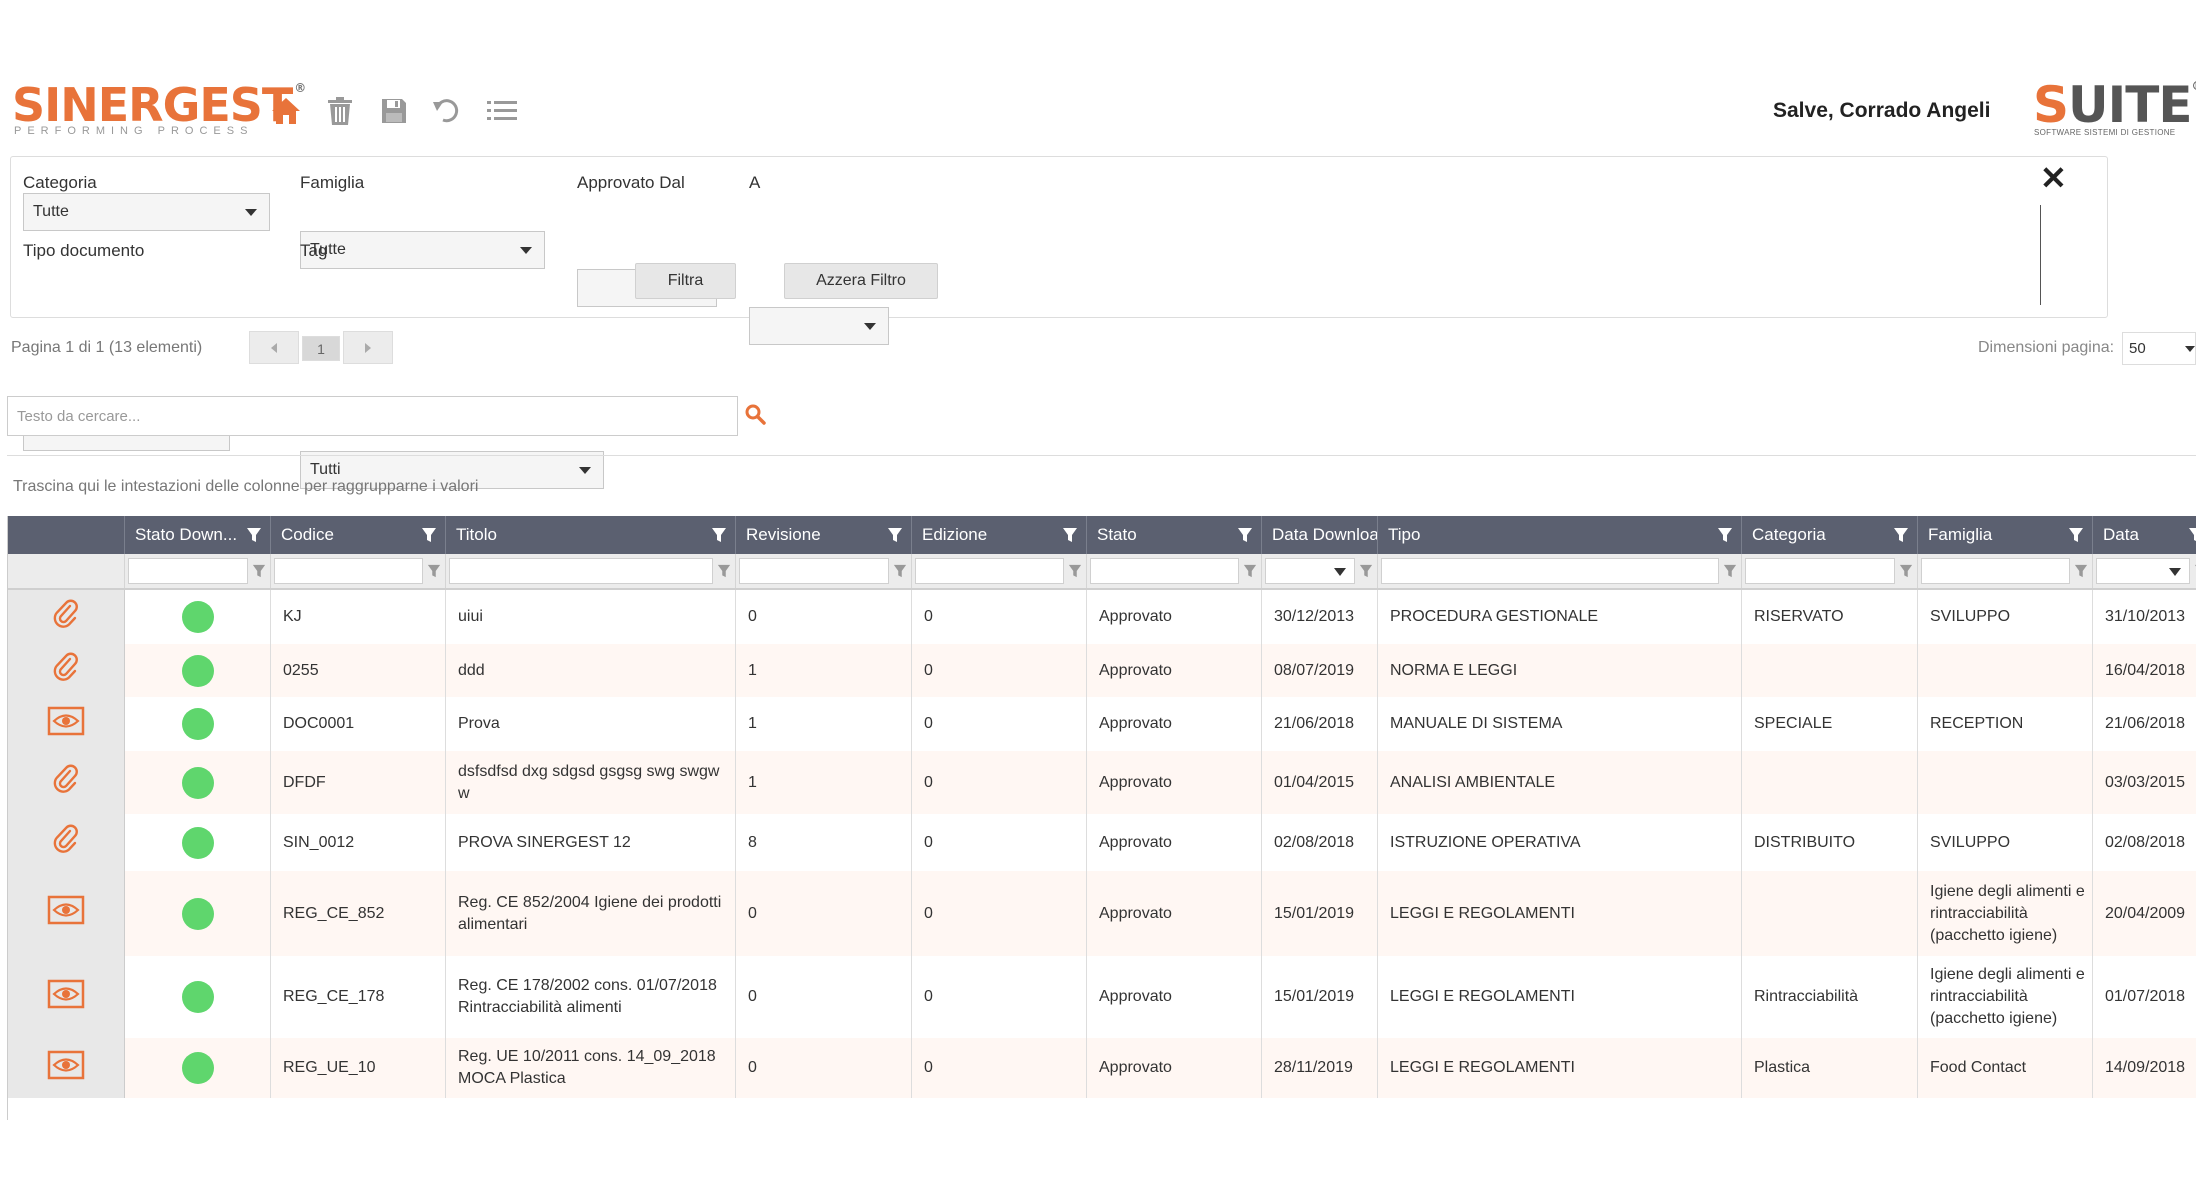 This screenshot has width=2196, height=1193. I want to click on cell-text: REG_CE_852, so click(334, 913).